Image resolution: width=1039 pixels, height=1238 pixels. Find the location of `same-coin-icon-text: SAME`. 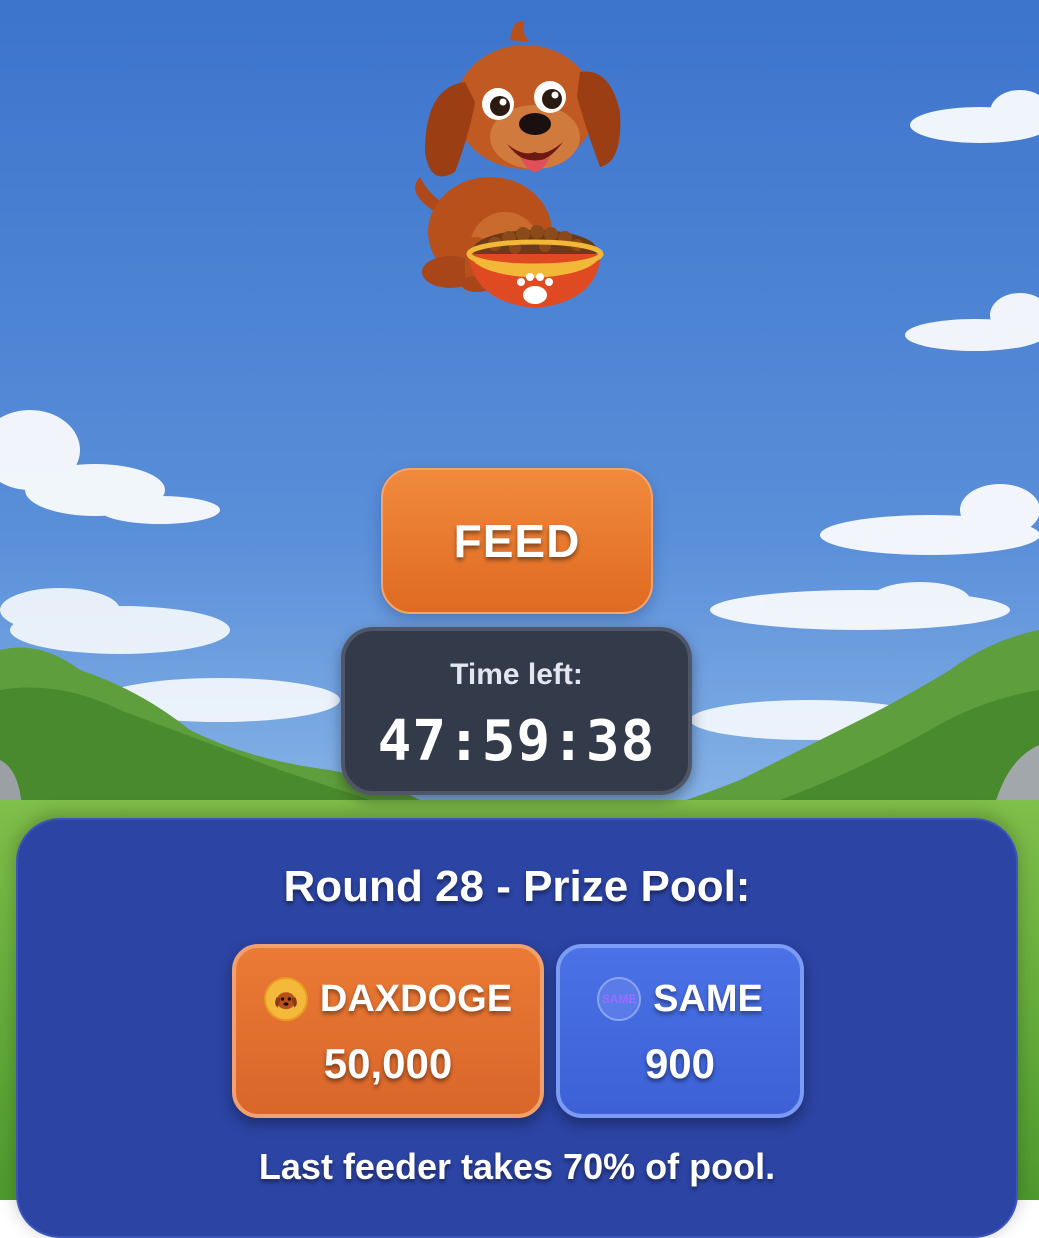

same-coin-icon-text: SAME is located at coordinates (619, 999).